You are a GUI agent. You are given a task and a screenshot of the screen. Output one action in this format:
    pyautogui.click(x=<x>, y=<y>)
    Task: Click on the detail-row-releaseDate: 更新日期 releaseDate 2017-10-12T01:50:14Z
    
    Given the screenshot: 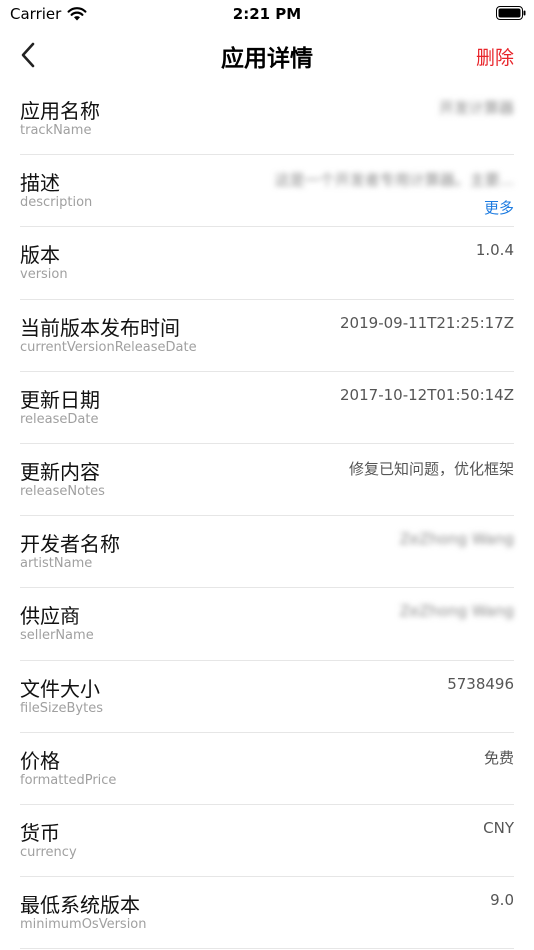 What is the action you would take?
    pyautogui.click(x=267, y=408)
    